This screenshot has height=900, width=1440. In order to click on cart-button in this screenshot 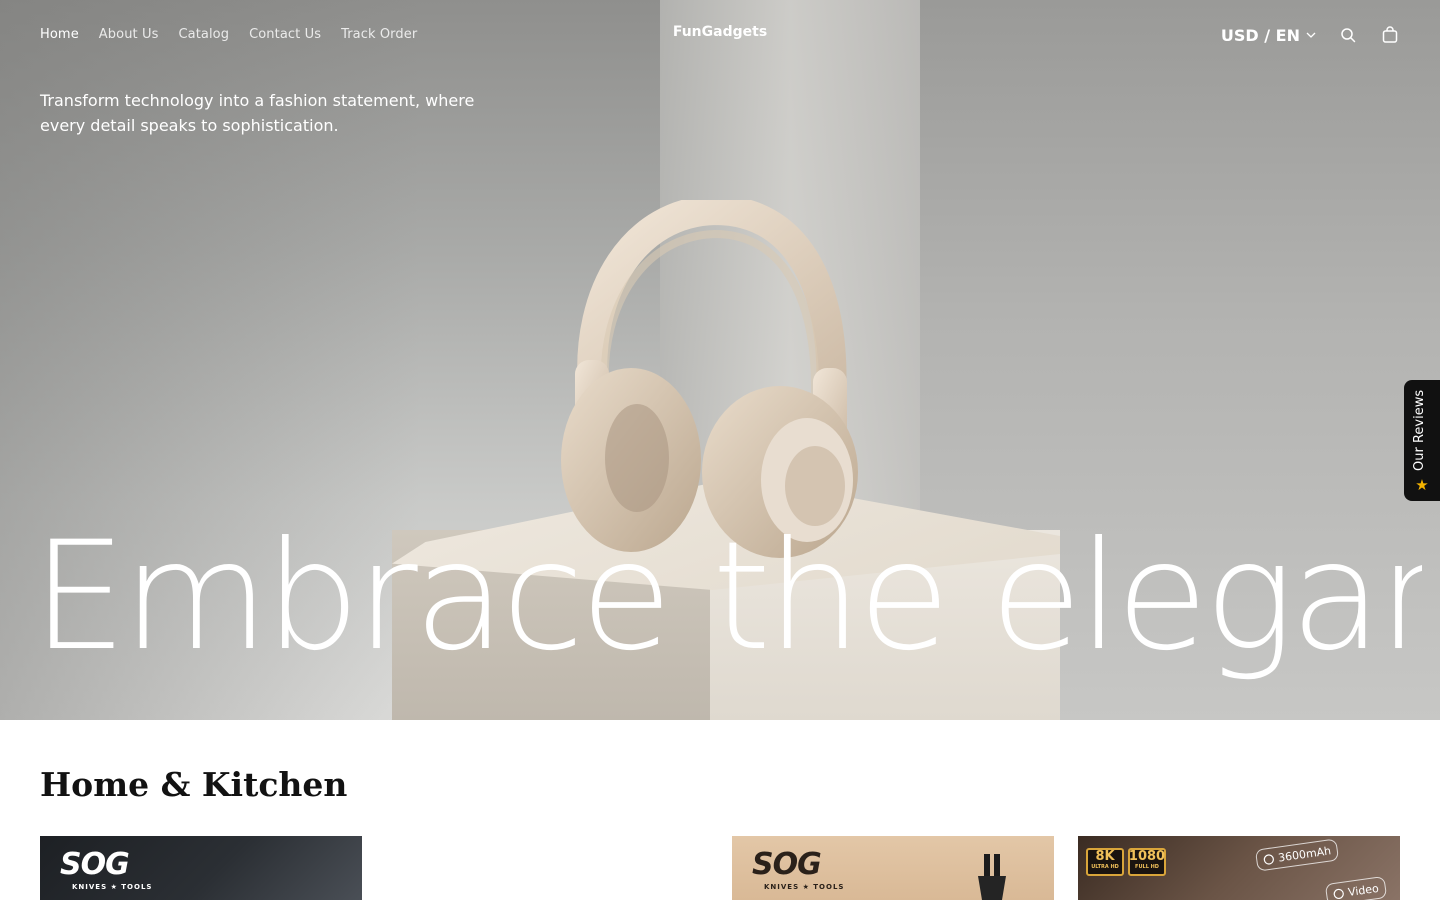, I will do `click(1390, 35)`.